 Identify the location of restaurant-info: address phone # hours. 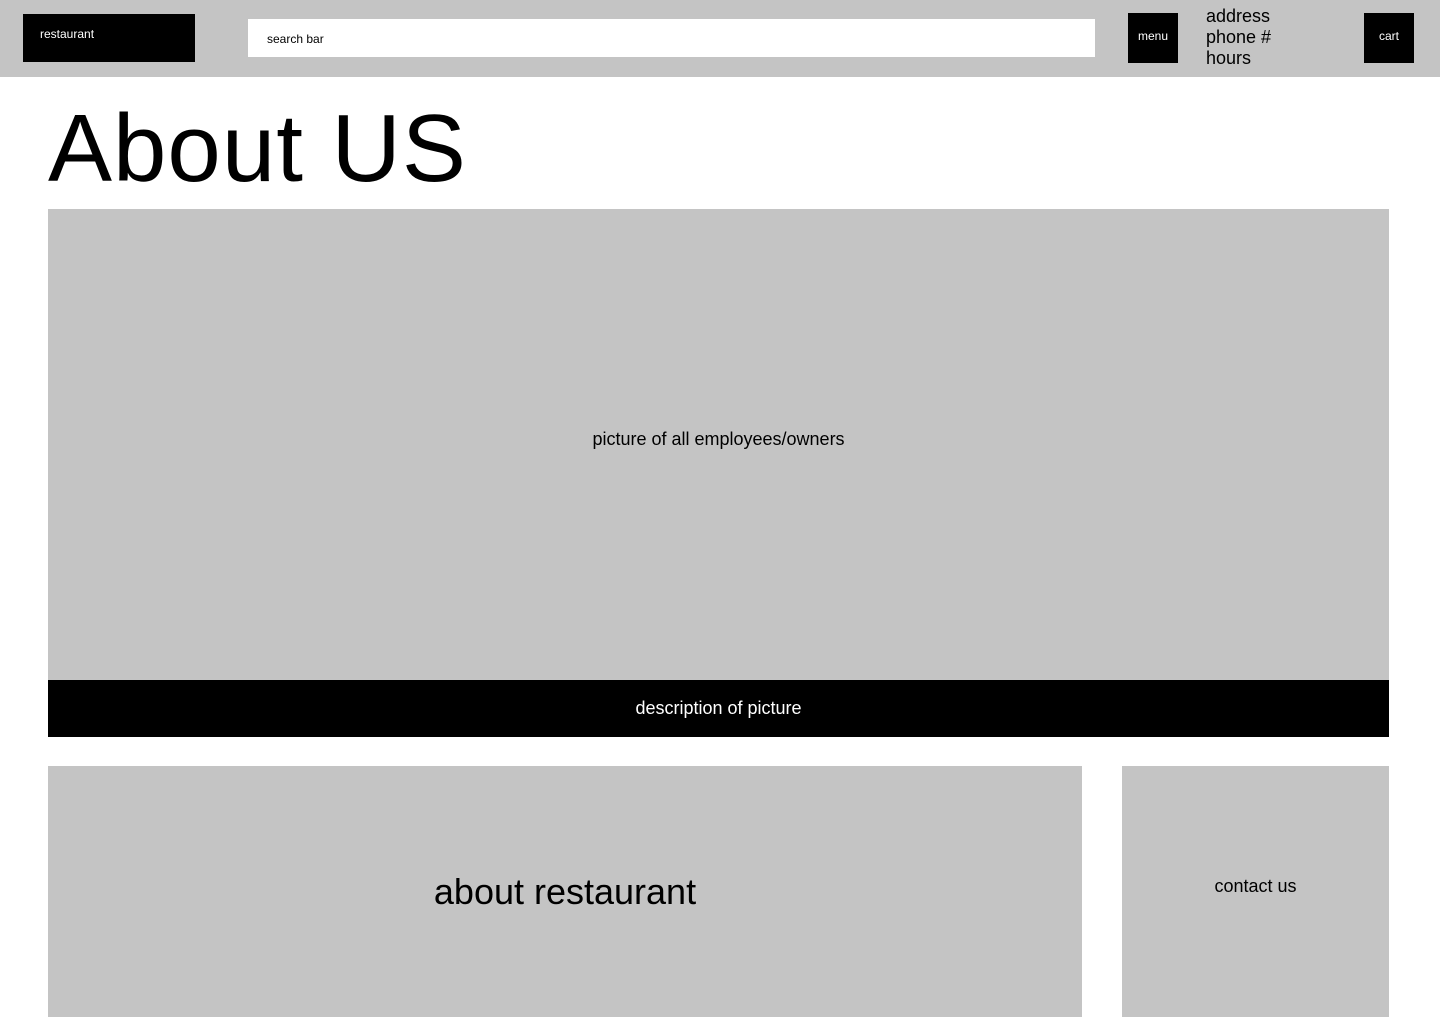
(1238, 37).